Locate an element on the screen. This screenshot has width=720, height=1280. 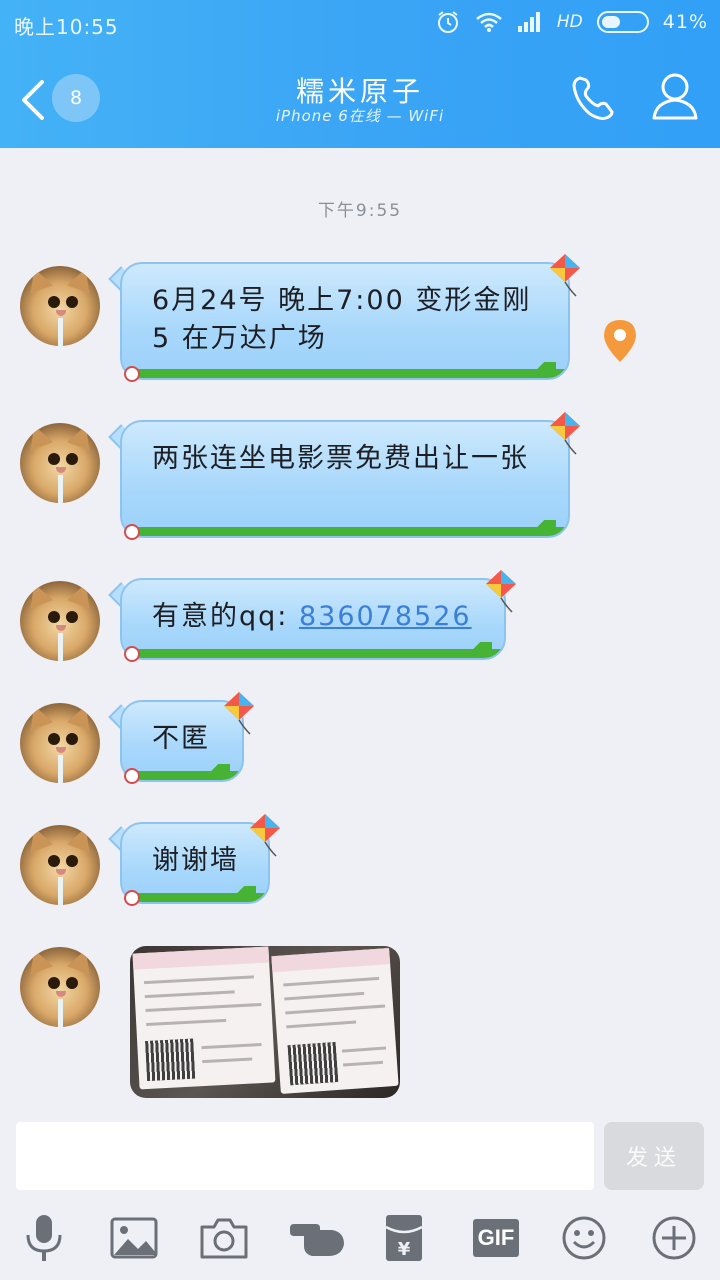
message-text: 两张连坐电影票免费出让一张 is located at coordinates (340, 458).